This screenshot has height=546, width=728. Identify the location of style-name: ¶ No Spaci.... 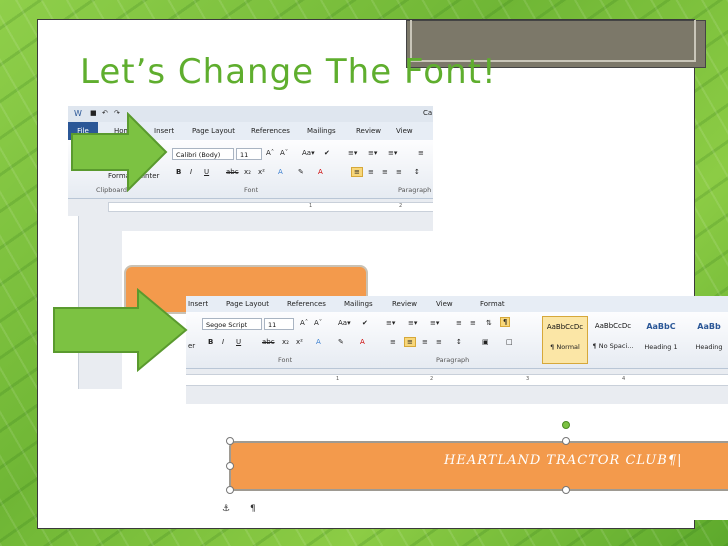
(613, 346).